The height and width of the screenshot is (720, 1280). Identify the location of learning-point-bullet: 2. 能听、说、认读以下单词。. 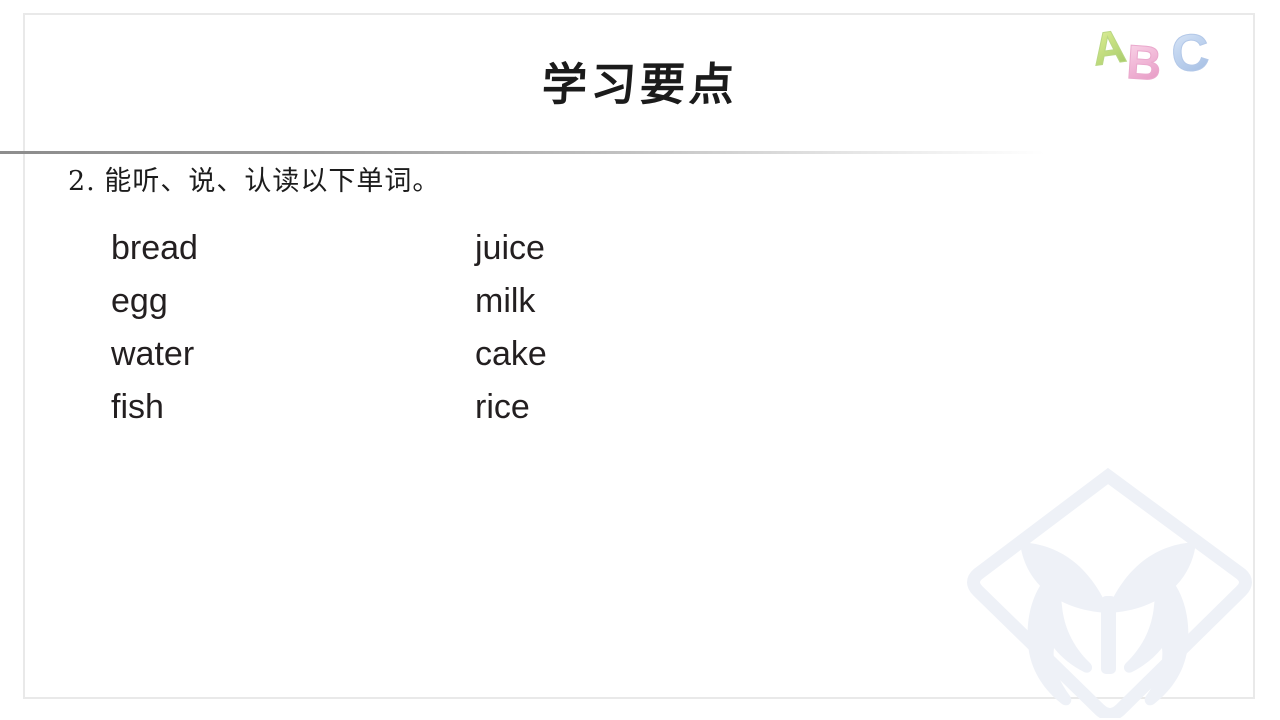
(254, 182).